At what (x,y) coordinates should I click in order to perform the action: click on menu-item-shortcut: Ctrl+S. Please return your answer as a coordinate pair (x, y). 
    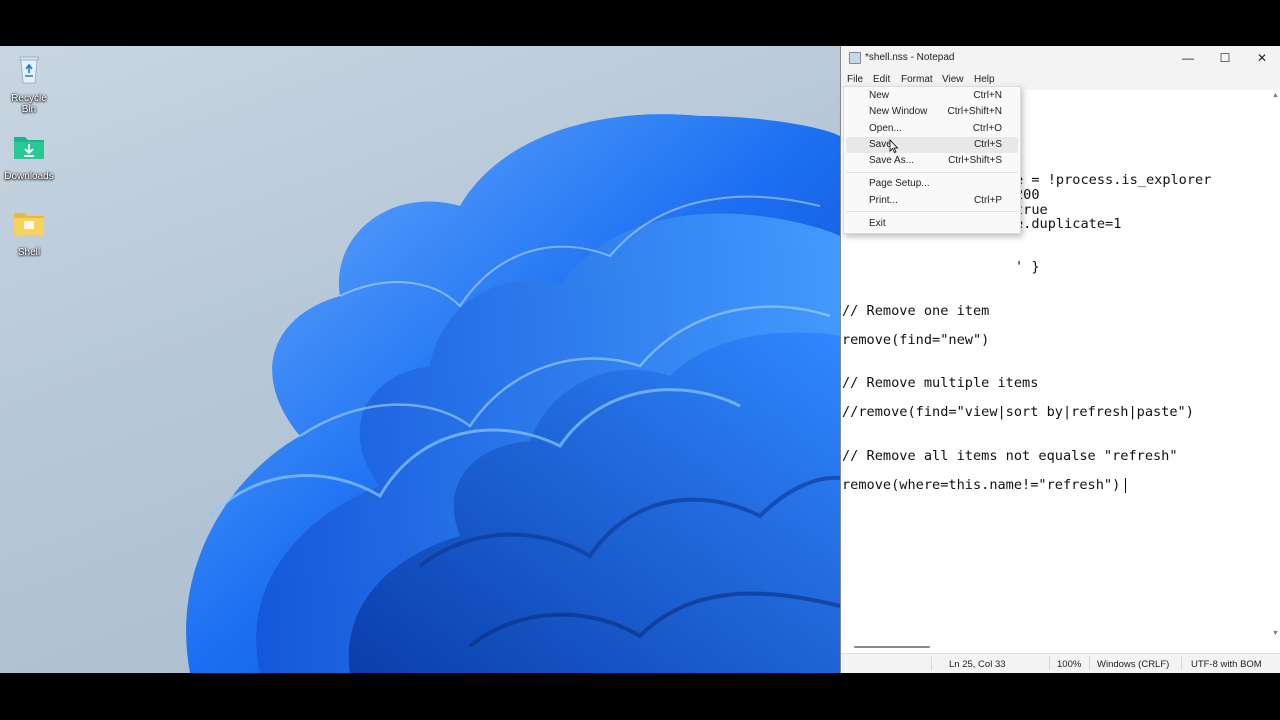
    Looking at the image, I should click on (987, 144).